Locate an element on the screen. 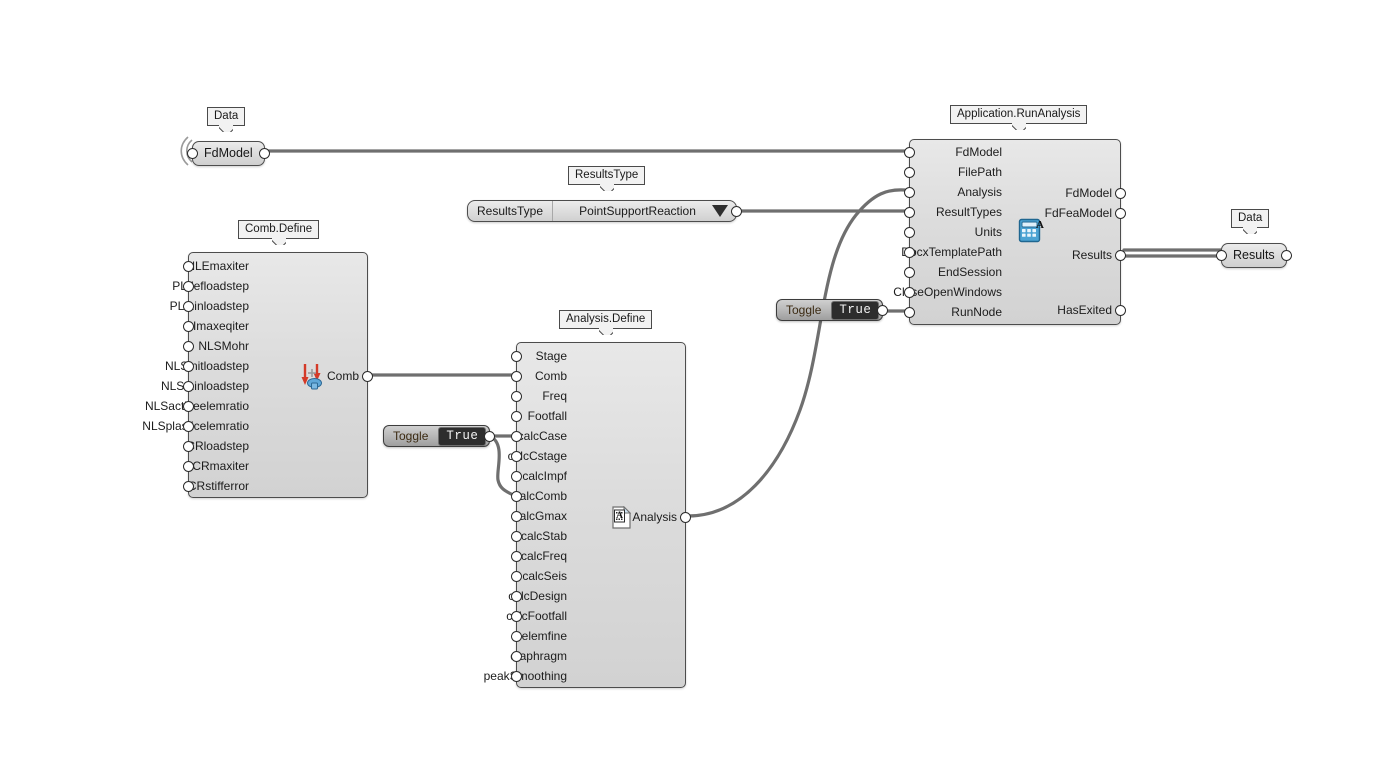  input-port-label: calcSeis is located at coordinates (544, 576).